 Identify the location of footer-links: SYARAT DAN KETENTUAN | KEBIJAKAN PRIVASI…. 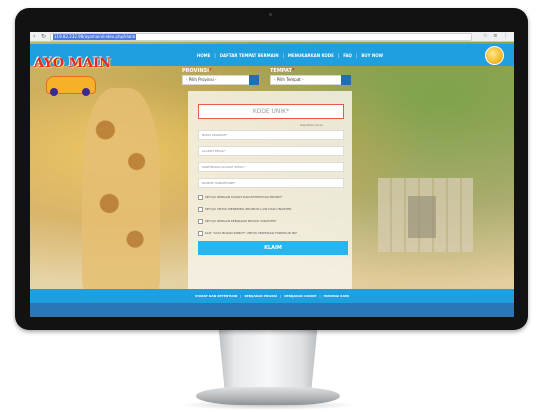
(272, 296).